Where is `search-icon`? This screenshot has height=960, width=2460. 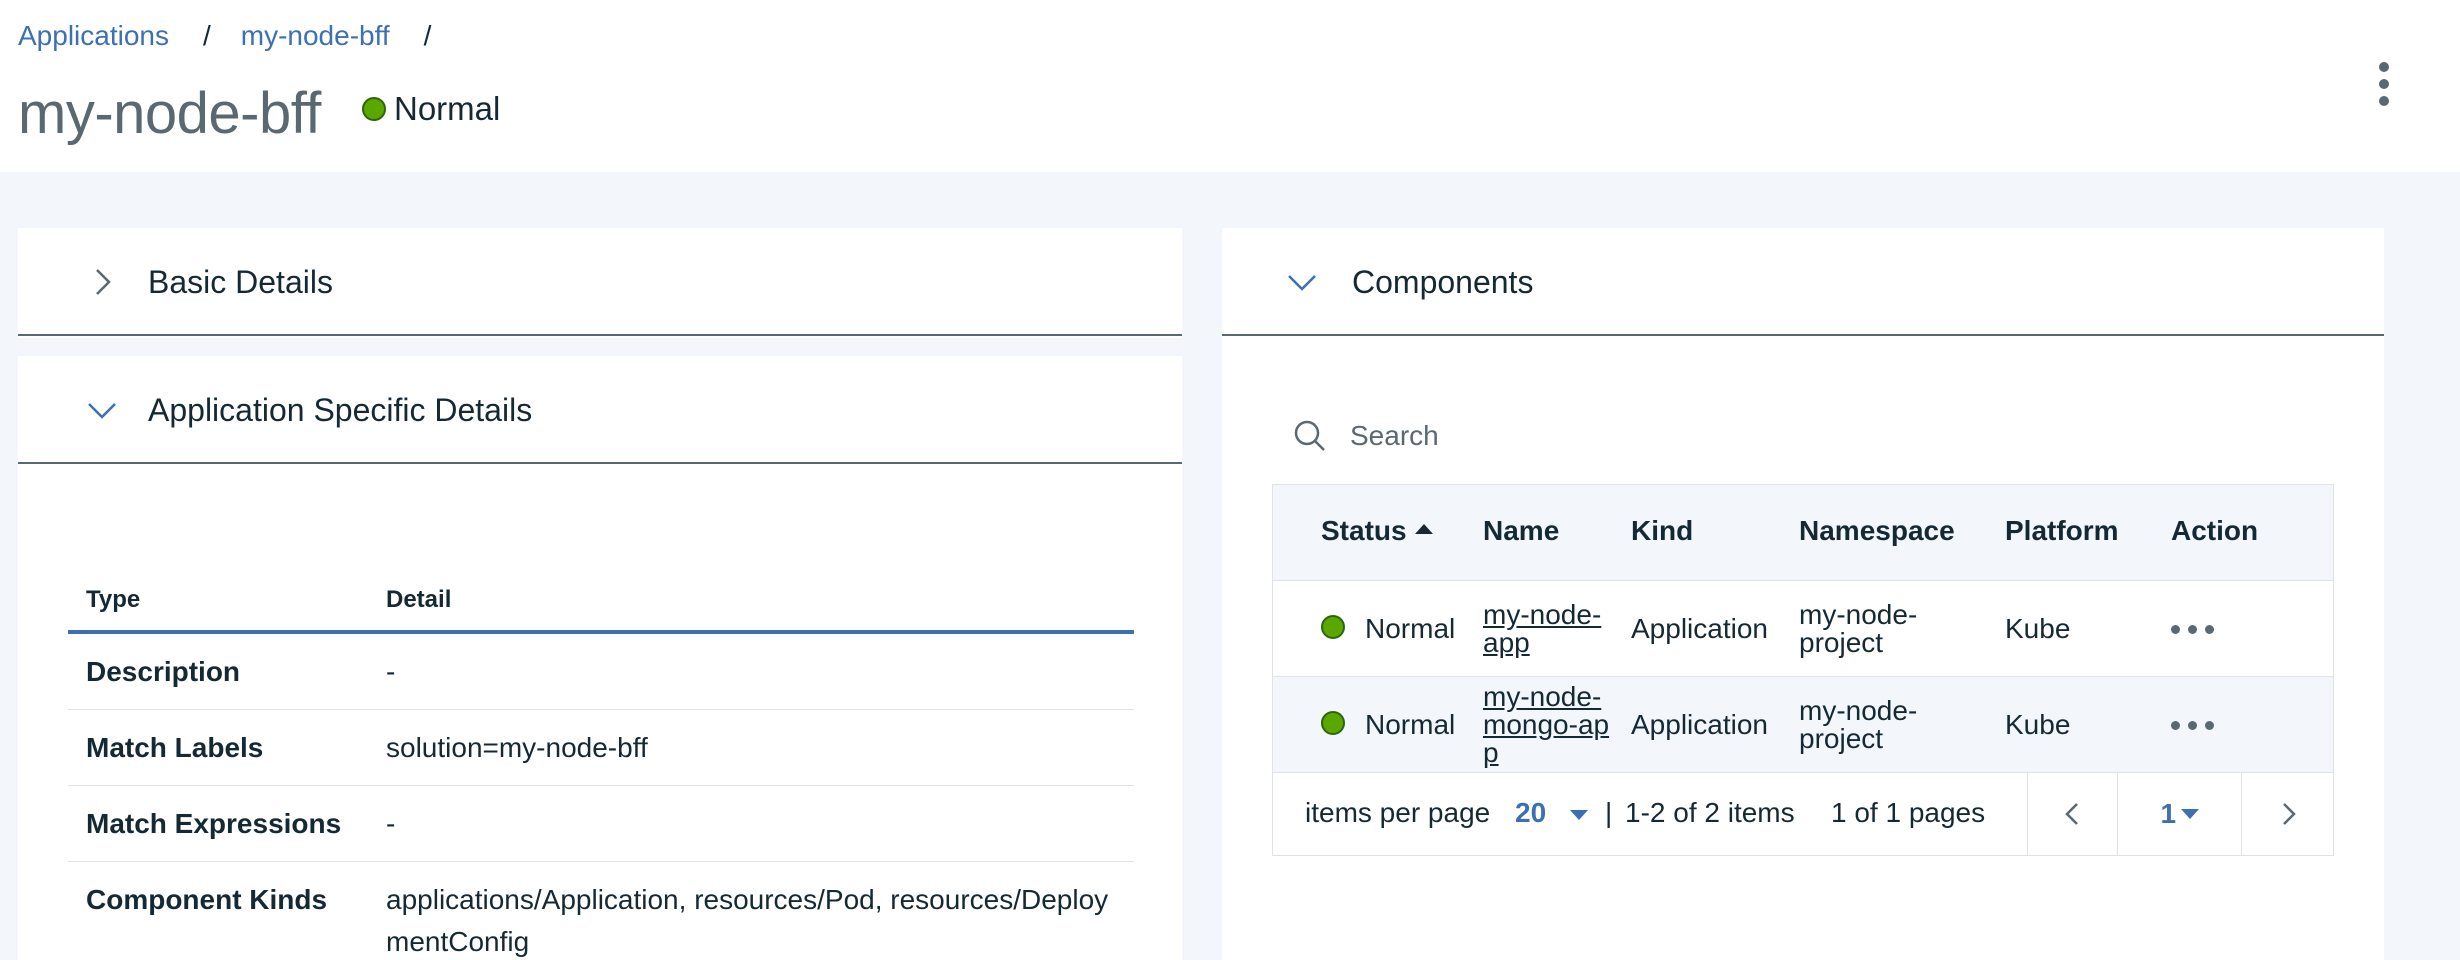 search-icon is located at coordinates (1309, 435).